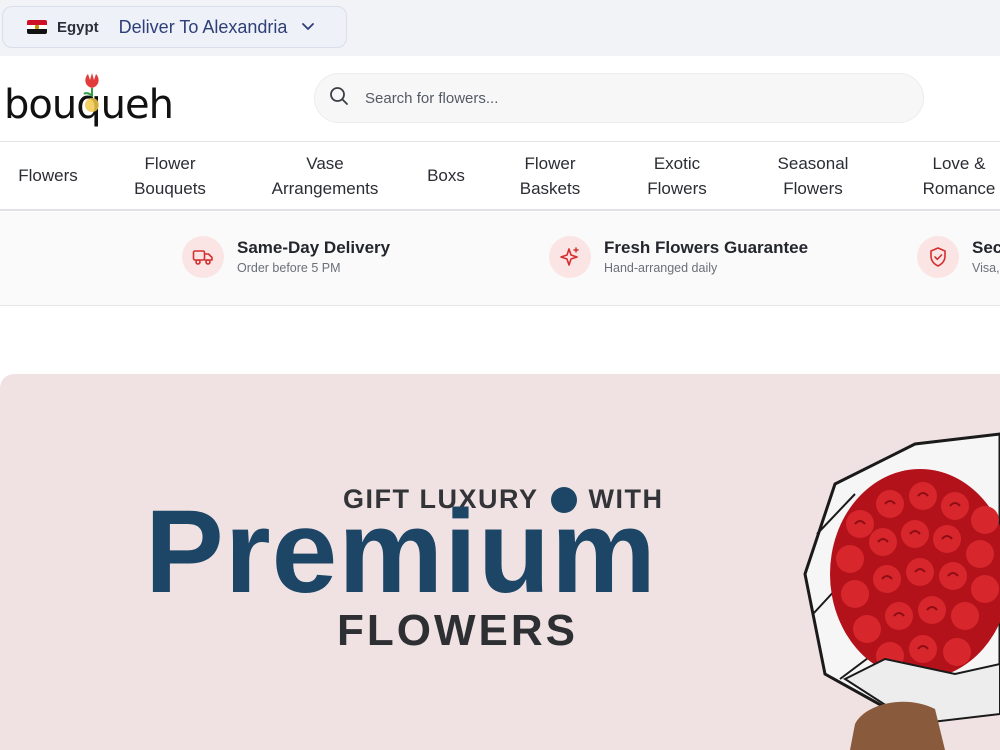  Describe the element at coordinates (37, 27) in the screenshot. I see `egypt-flag-icon` at that location.